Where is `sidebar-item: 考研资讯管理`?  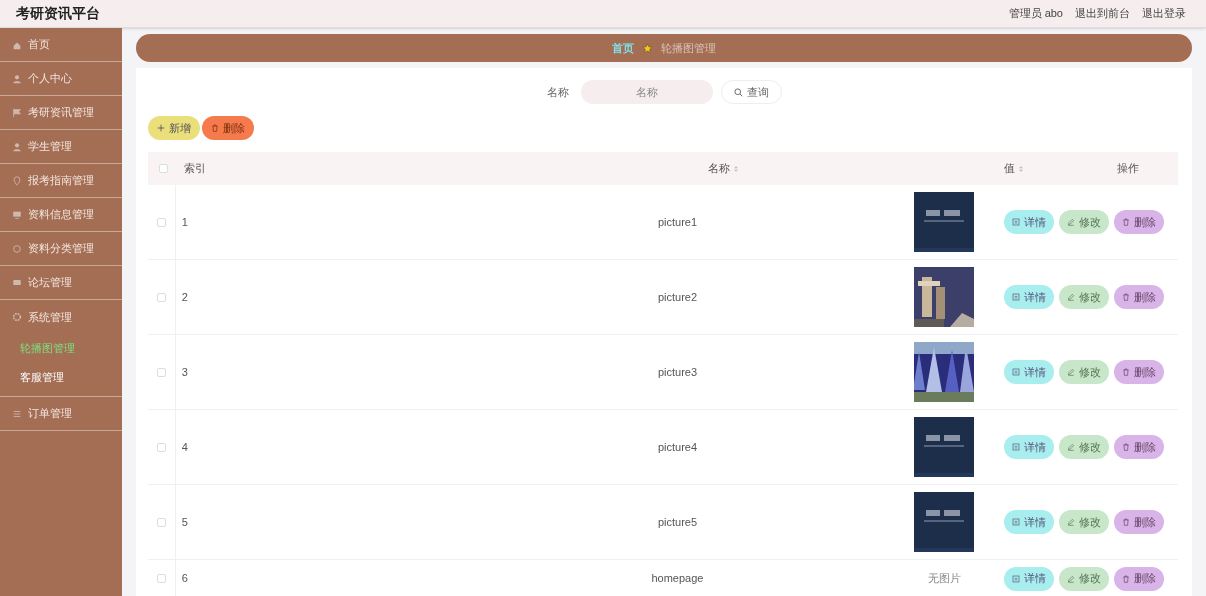
sidebar-item: 考研资讯管理 is located at coordinates (61, 113).